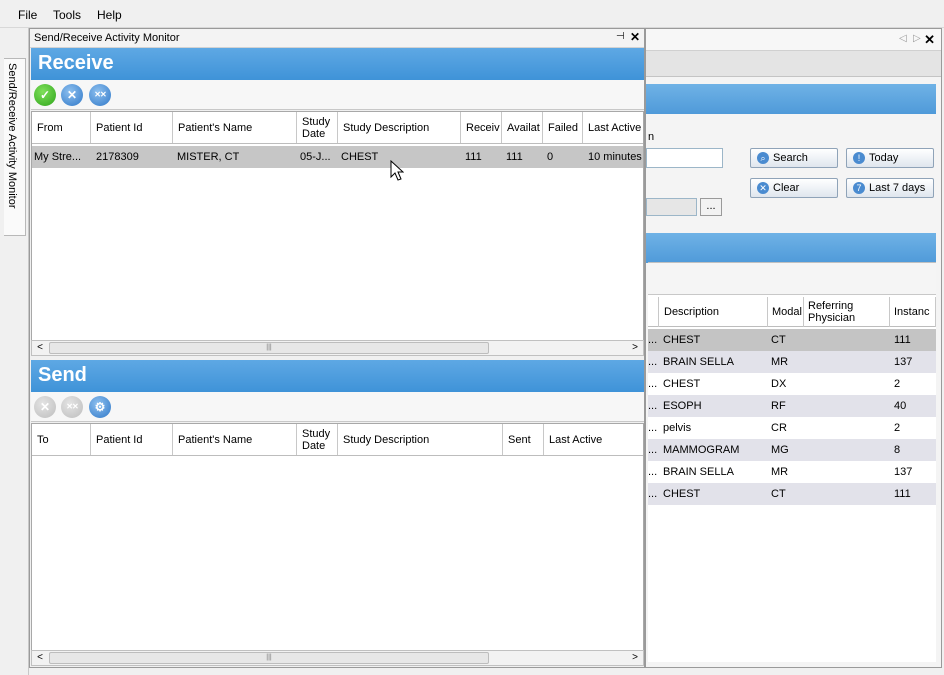 Image resolution: width=944 pixels, height=675 pixels. What do you see at coordinates (397, 170) in the screenshot?
I see `mouse-cursor-icon` at bounding box center [397, 170].